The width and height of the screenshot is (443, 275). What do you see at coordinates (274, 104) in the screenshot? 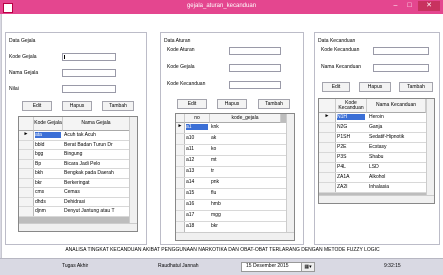
I see `aturan-tambah-button: Tambah` at bounding box center [274, 104].